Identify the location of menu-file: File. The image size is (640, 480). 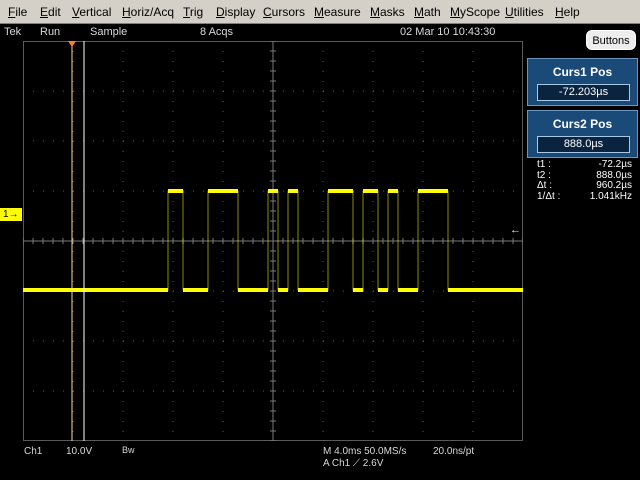
(17, 12).